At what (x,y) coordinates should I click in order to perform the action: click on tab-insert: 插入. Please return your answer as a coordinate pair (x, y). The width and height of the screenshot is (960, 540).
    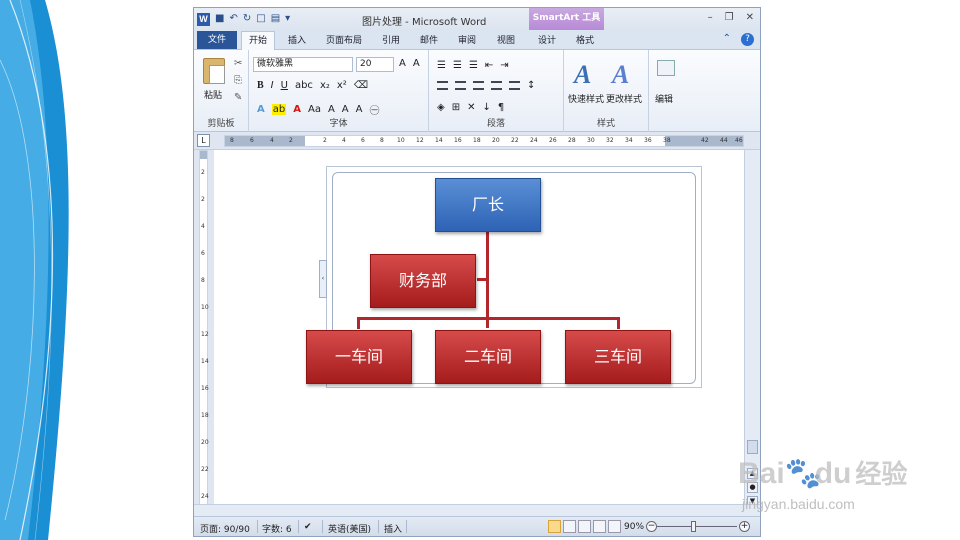
    Looking at the image, I should click on (297, 39).